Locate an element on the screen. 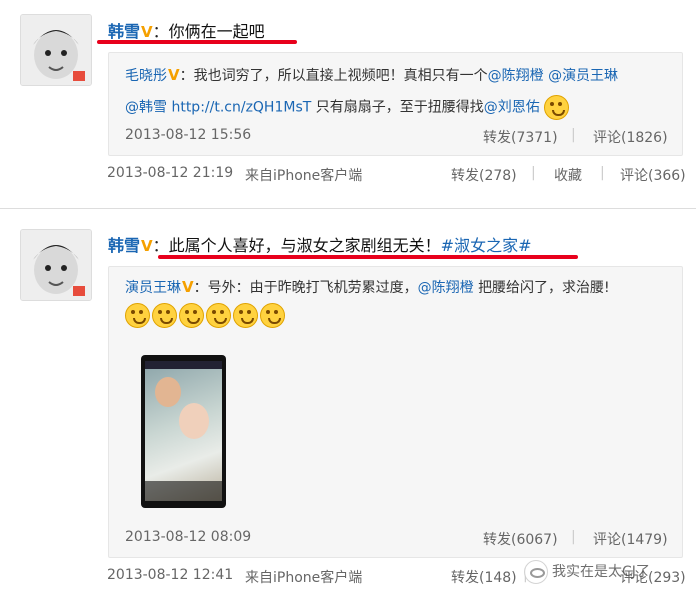  repost-button: 转发(148) is located at coordinates (484, 577).